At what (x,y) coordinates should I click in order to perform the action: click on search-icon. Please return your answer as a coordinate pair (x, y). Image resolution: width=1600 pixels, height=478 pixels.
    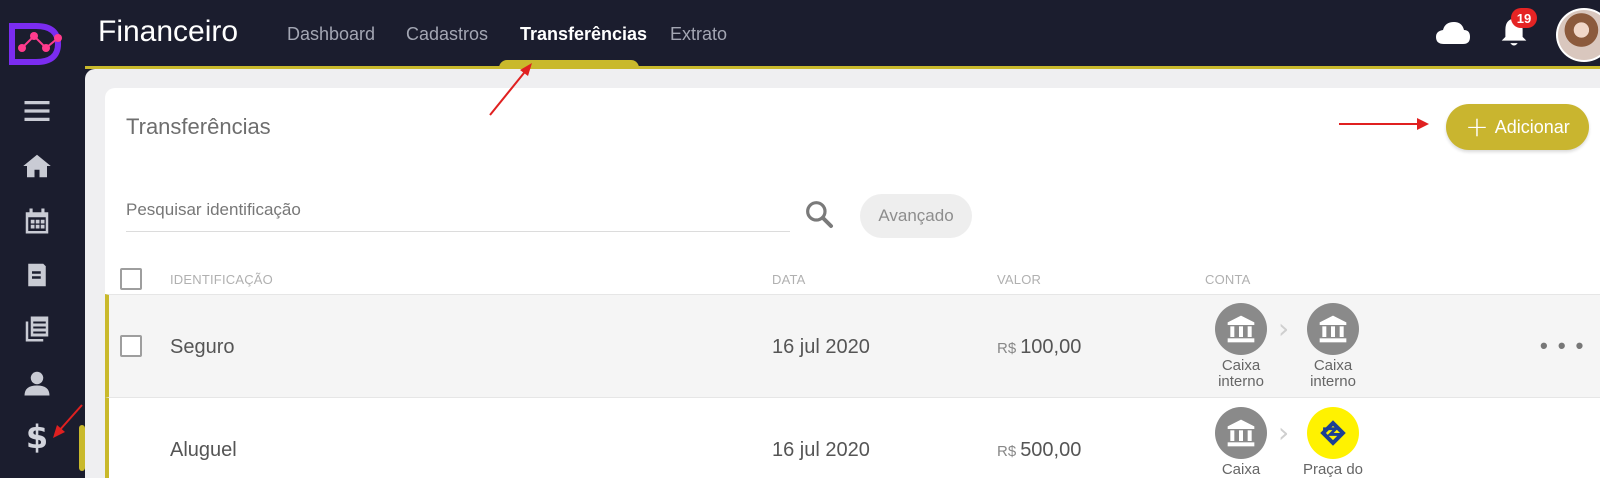
    Looking at the image, I should click on (819, 214).